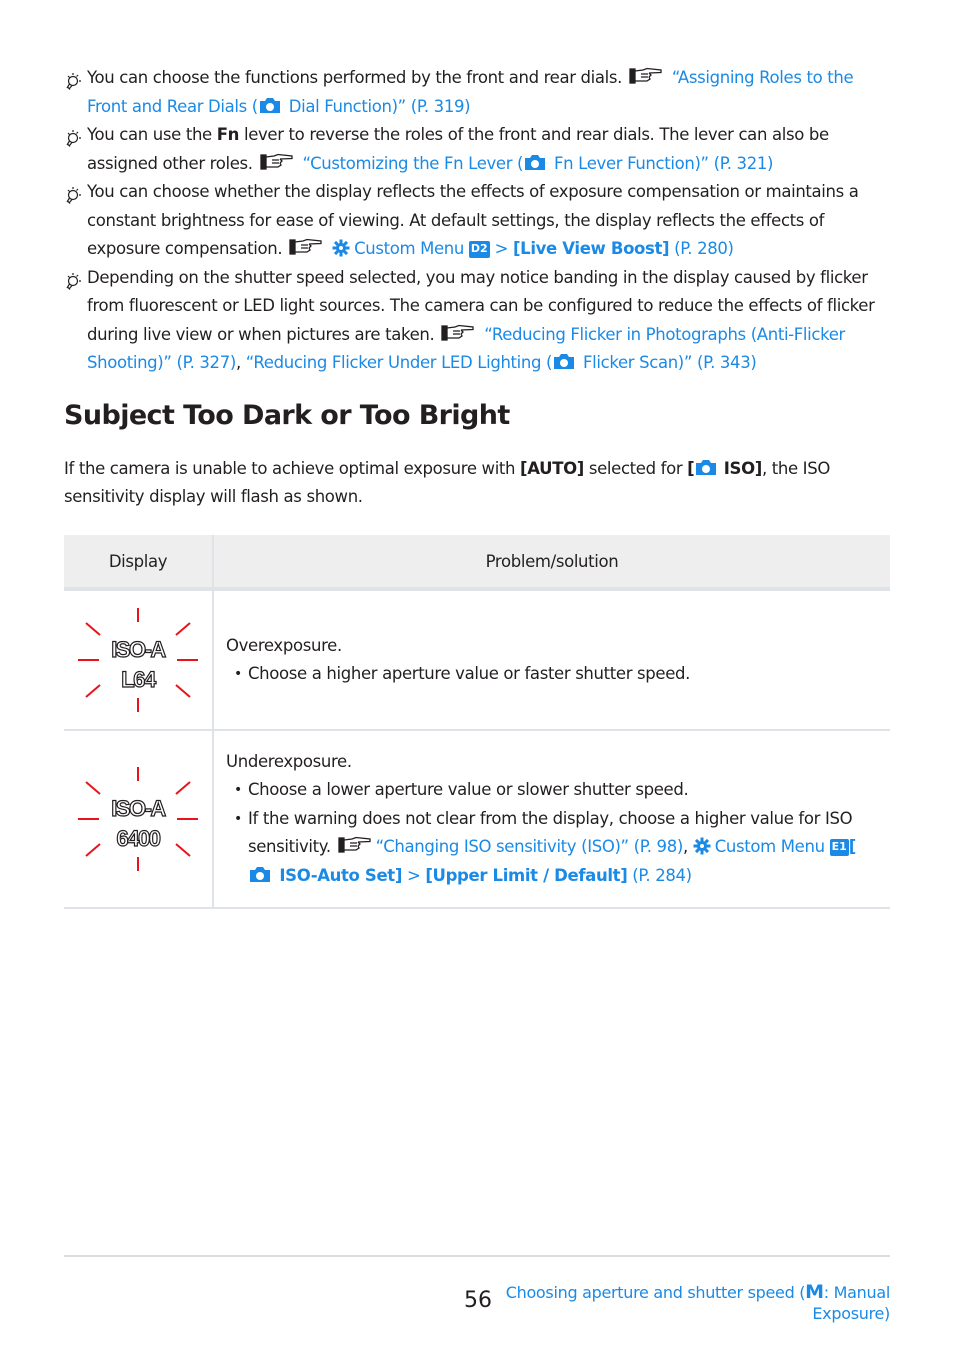  I want to click on iso-text: ISO], so click(740, 468).